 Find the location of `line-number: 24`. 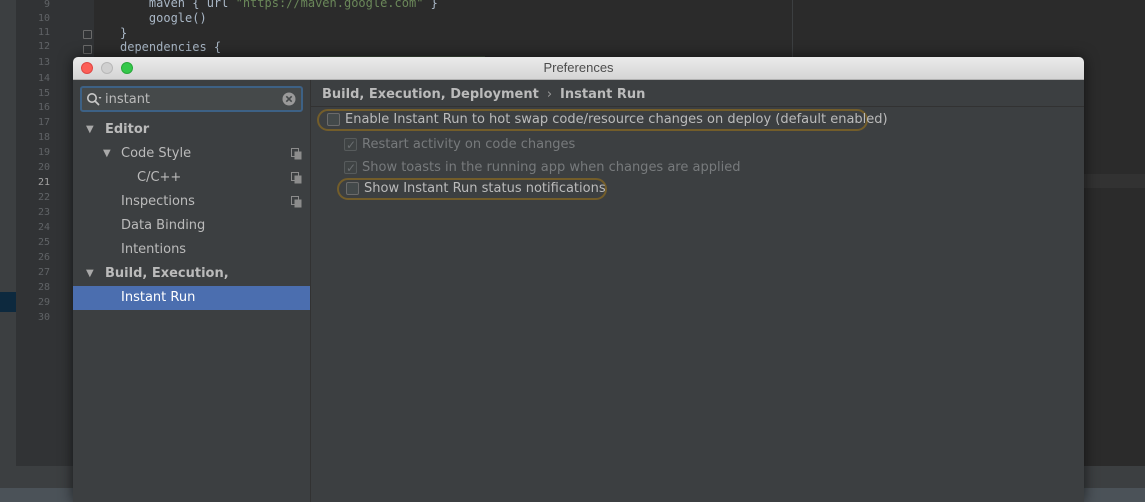

line-number: 24 is located at coordinates (43, 227).